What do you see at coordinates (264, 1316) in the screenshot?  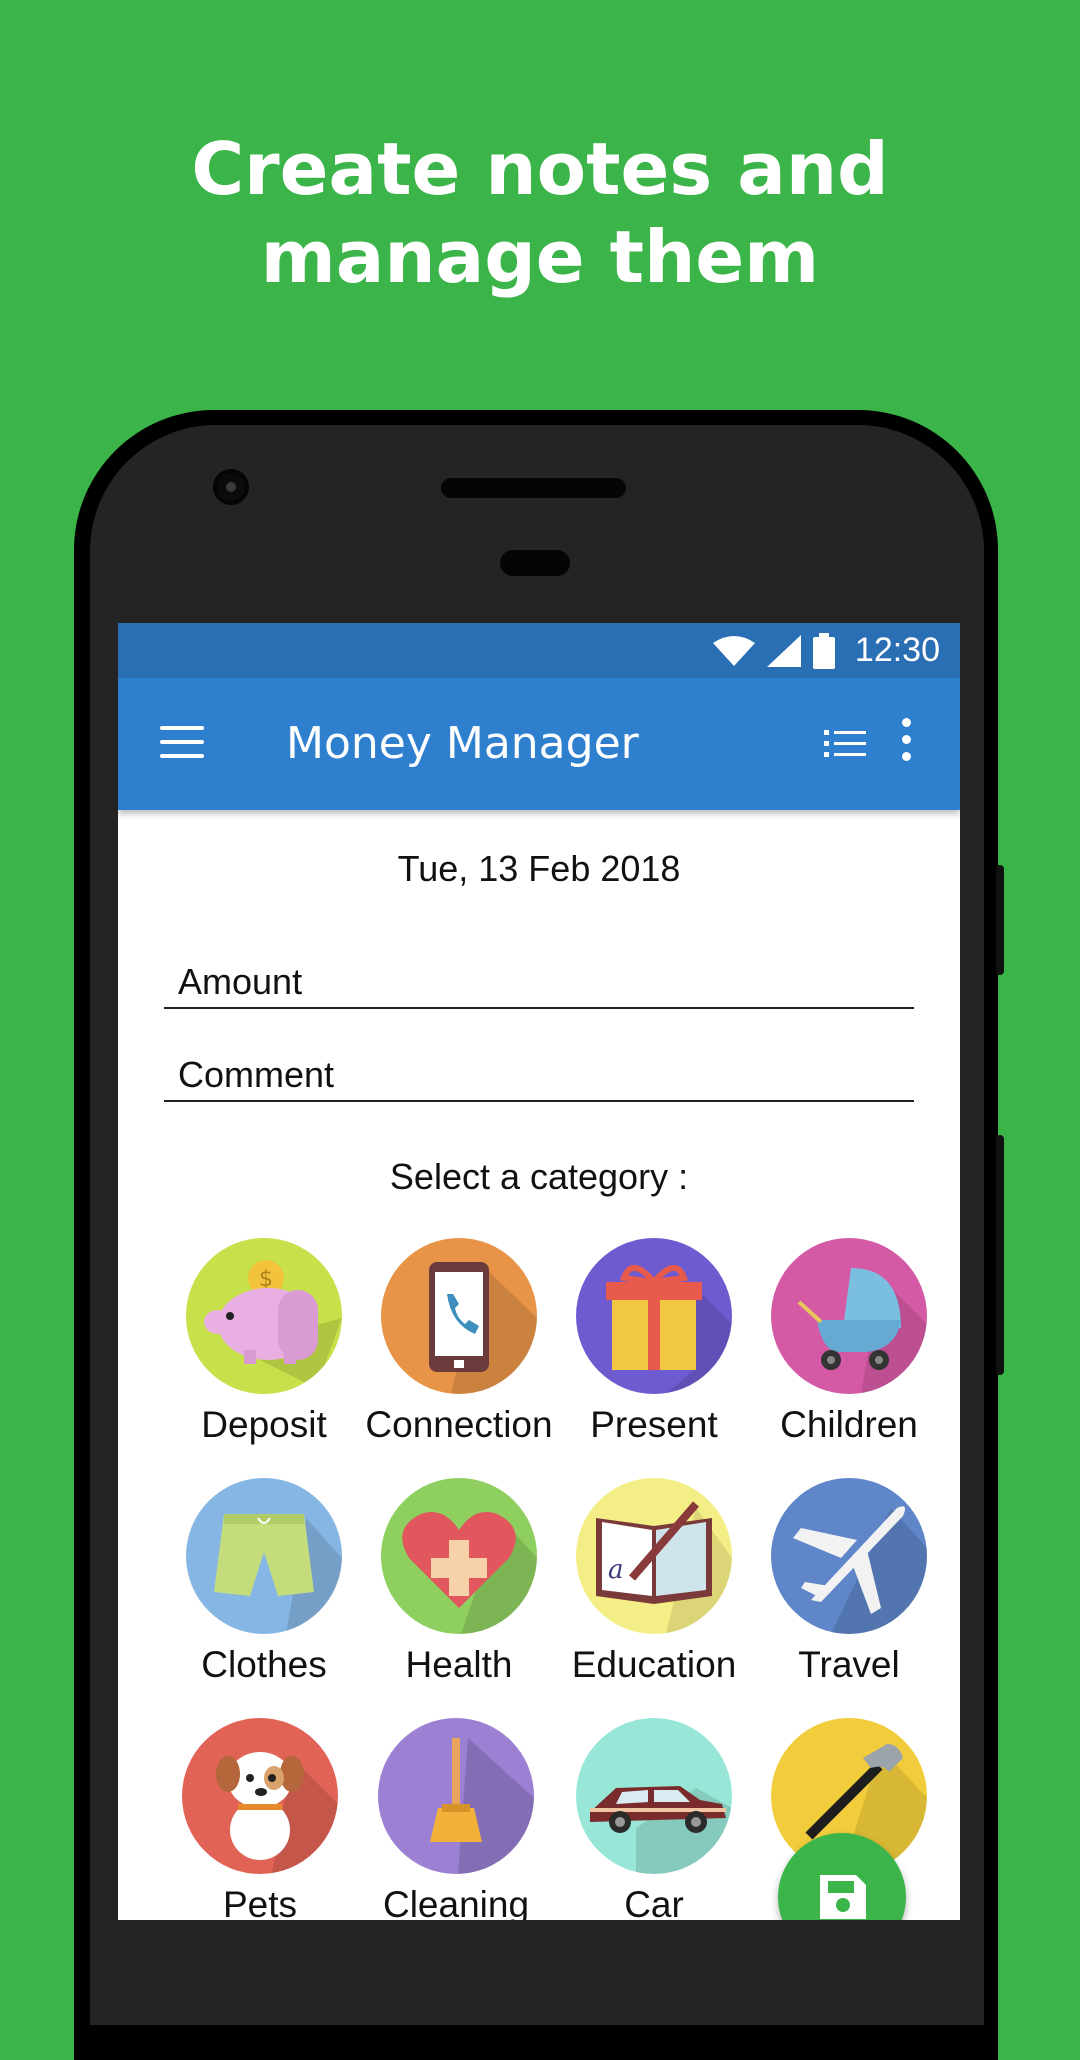 I see `piggy-bank-icon: $` at bounding box center [264, 1316].